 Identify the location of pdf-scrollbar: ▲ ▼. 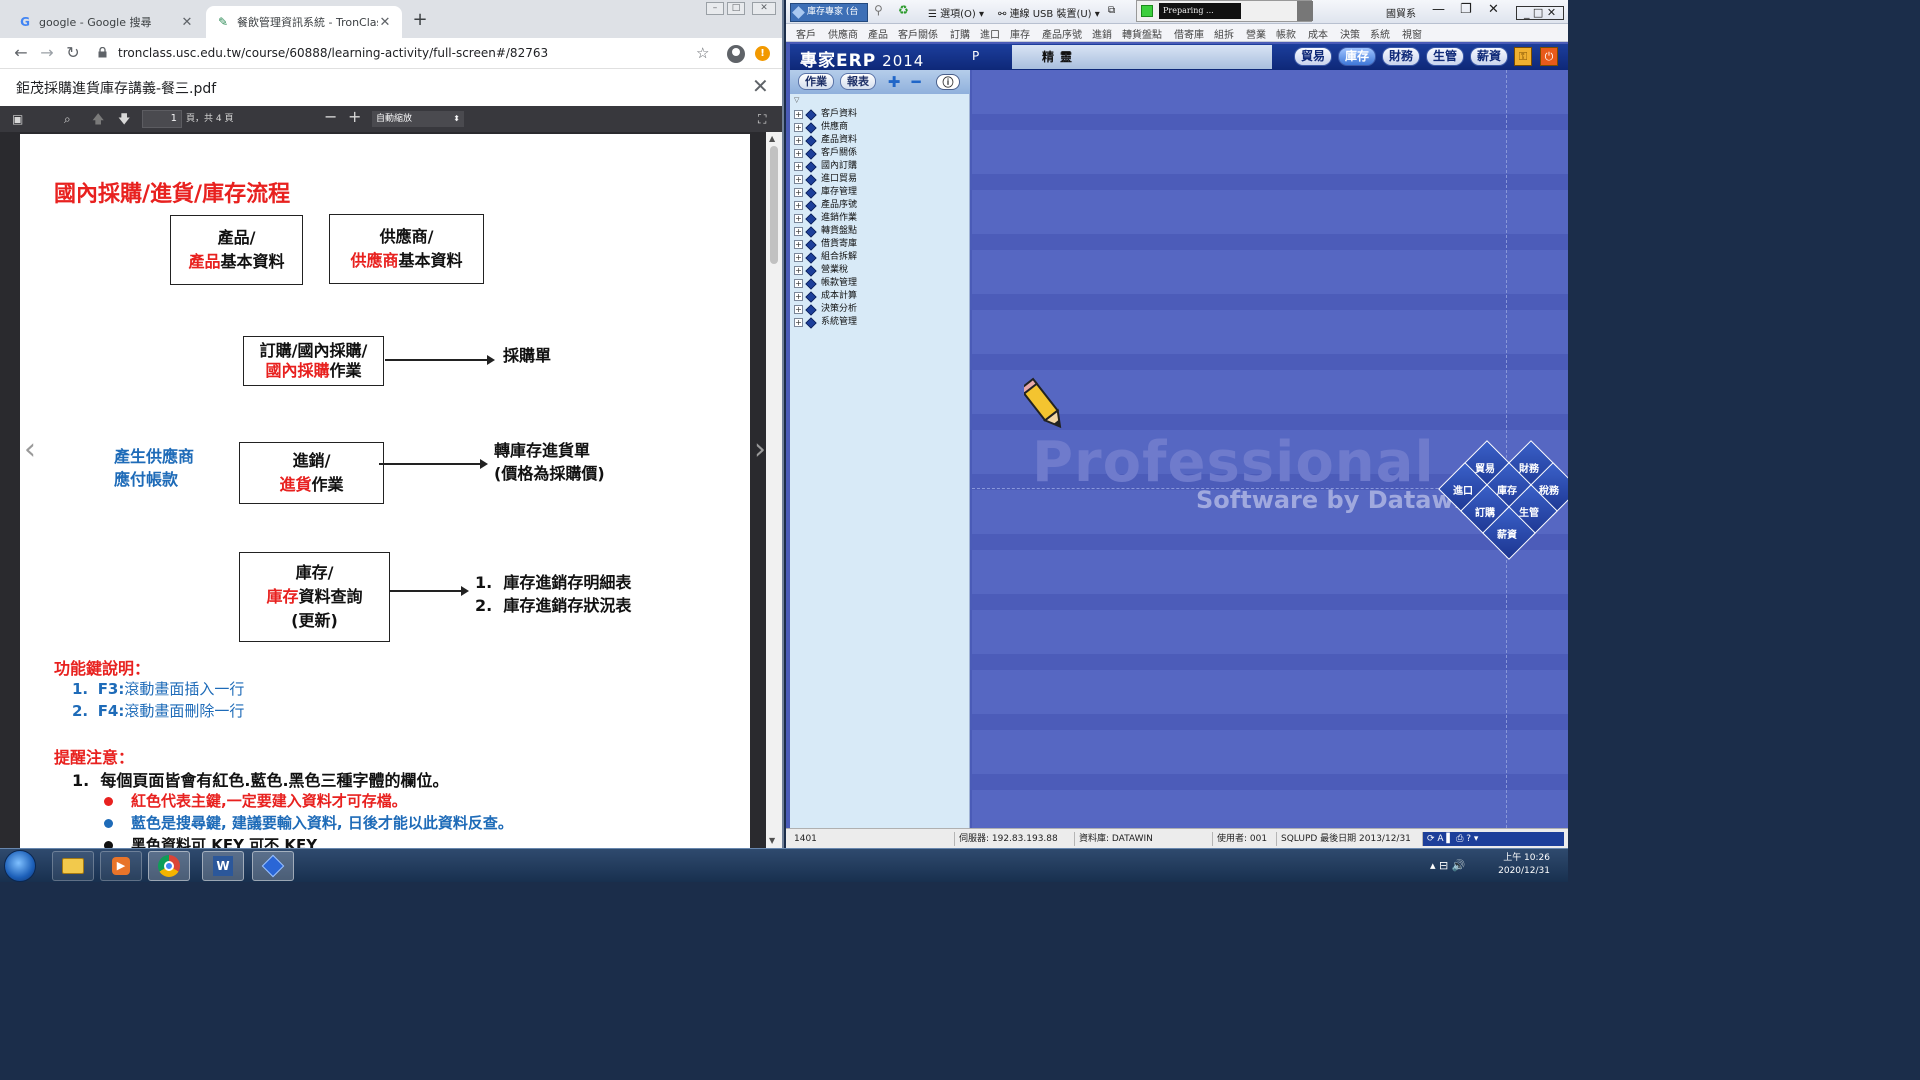
(774, 490).